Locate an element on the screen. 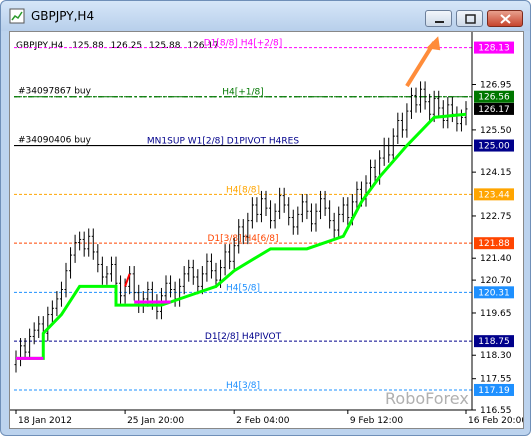 This screenshot has width=531, height=436. time-tick-label: 2 Feb 04:00 is located at coordinates (263, 421).